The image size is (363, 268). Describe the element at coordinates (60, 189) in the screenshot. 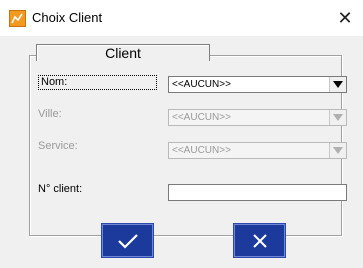

I see `n-client-label: N° client:` at that location.